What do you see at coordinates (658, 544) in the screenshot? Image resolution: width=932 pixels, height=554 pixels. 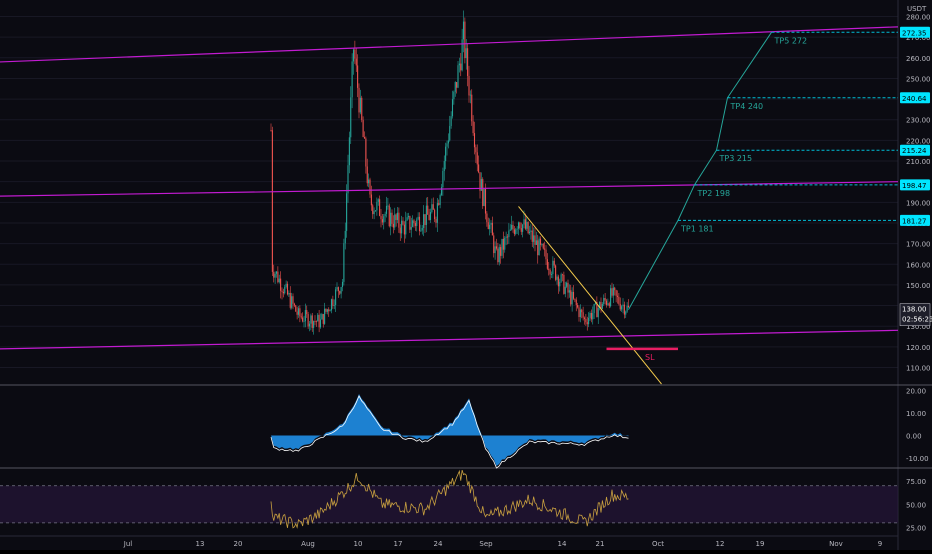 I see `time-tick-label: Oct` at bounding box center [658, 544].